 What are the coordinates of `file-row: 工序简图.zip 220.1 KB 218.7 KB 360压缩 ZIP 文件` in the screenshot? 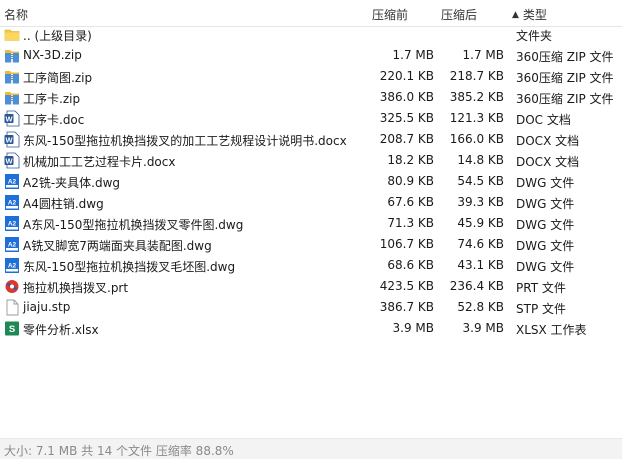 It's located at (311, 76).